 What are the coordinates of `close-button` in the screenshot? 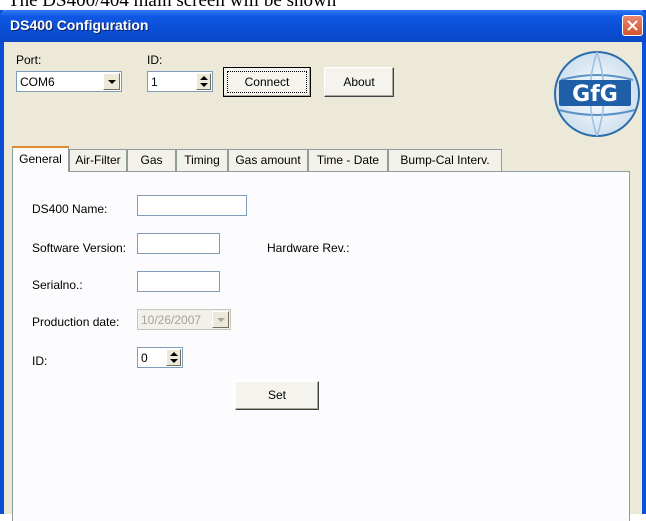 It's located at (632, 25).